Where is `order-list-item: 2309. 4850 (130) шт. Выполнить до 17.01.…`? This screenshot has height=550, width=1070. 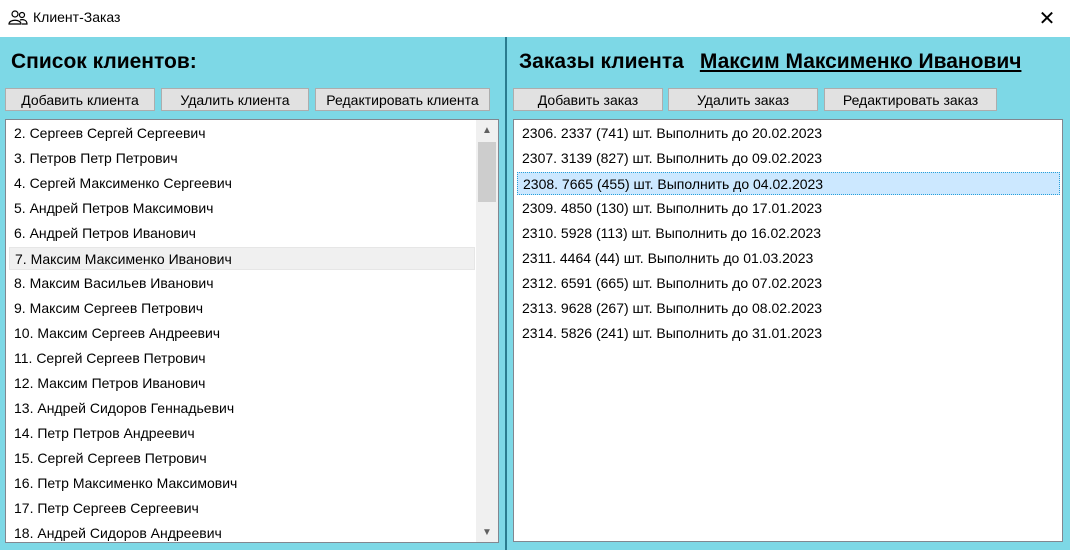 order-list-item: 2309. 4850 (130) шт. Выполнить до 17.01.… is located at coordinates (788, 208).